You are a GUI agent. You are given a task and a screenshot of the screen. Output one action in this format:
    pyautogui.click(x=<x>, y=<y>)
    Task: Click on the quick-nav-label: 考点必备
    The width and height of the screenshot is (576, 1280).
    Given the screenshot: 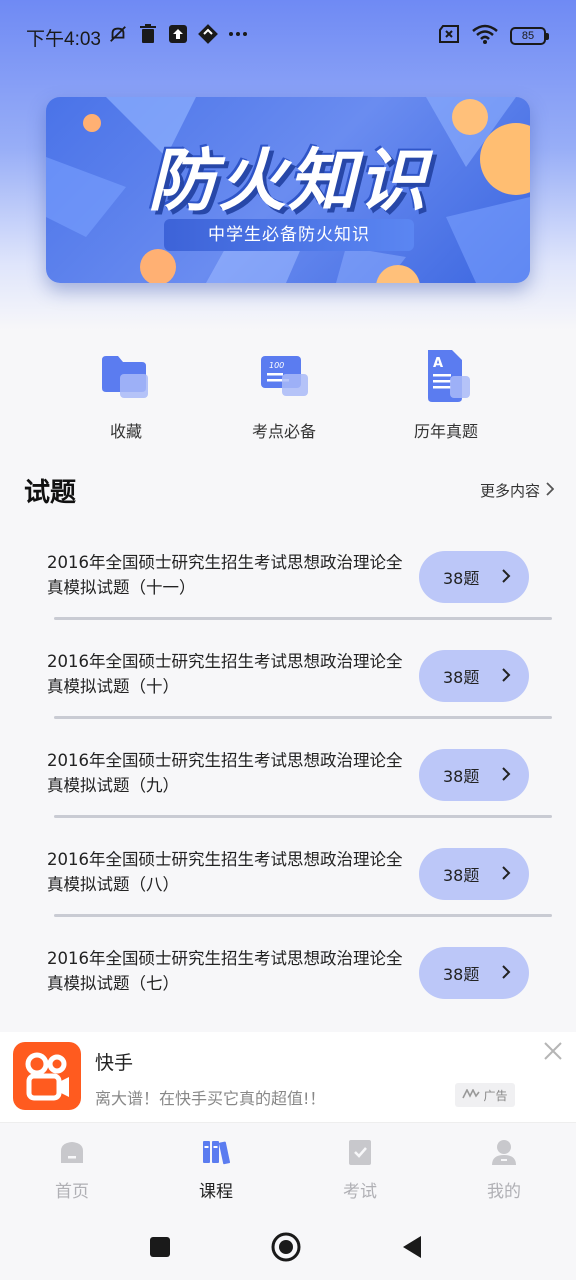 What is the action you would take?
    pyautogui.click(x=283, y=431)
    